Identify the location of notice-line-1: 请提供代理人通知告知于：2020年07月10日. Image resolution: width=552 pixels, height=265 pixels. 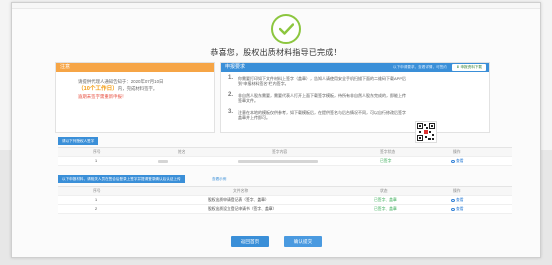
(121, 81).